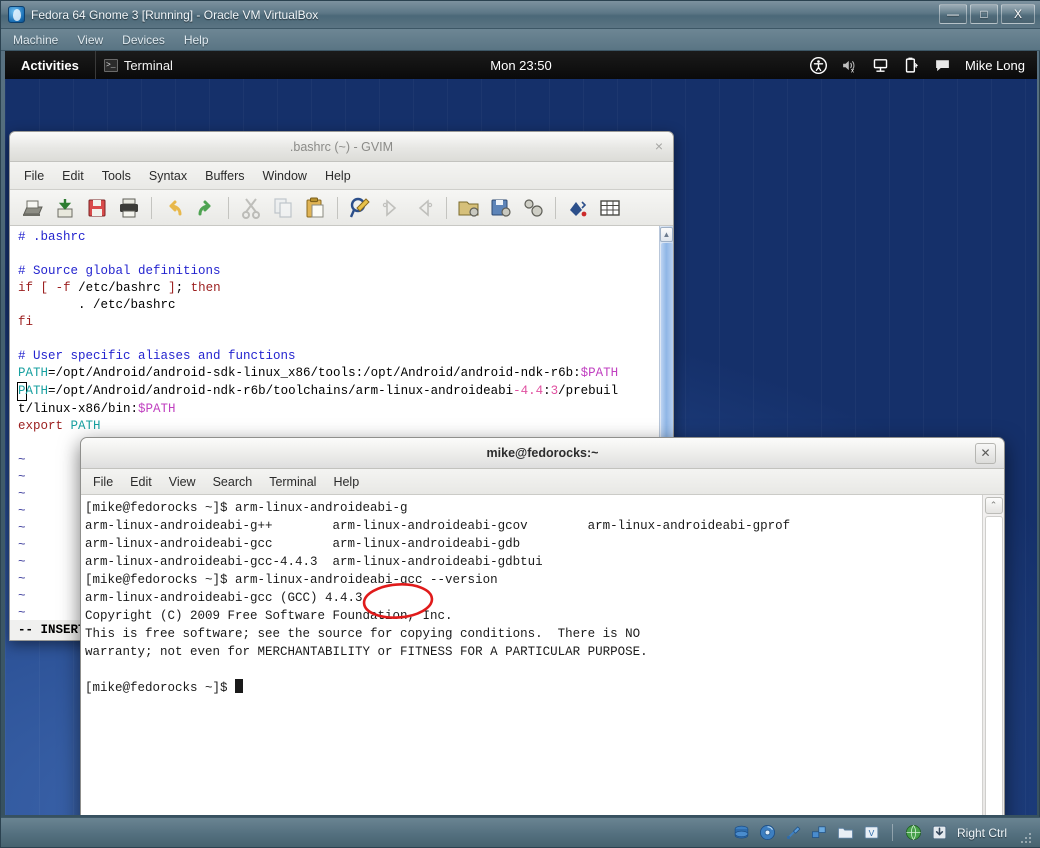 This screenshot has width=1040, height=848. Describe the element at coordinates (90, 40) in the screenshot. I see `menu-view: View` at that location.